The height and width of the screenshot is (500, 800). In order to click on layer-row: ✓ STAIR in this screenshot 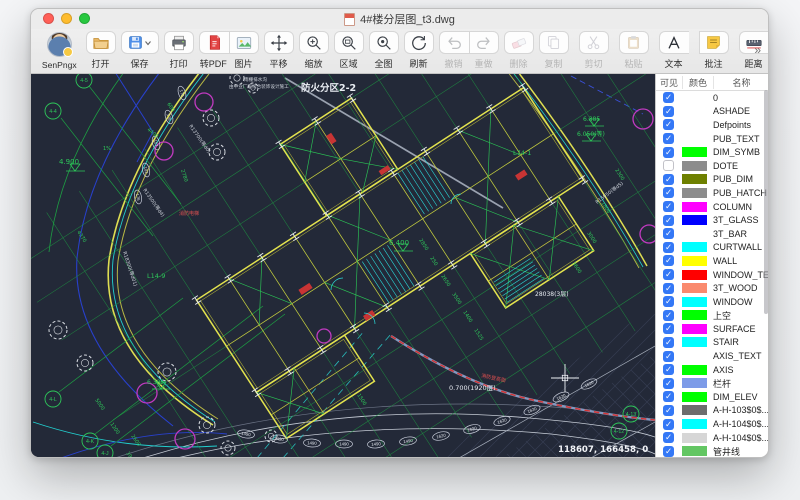, I will do `click(712, 343)`.